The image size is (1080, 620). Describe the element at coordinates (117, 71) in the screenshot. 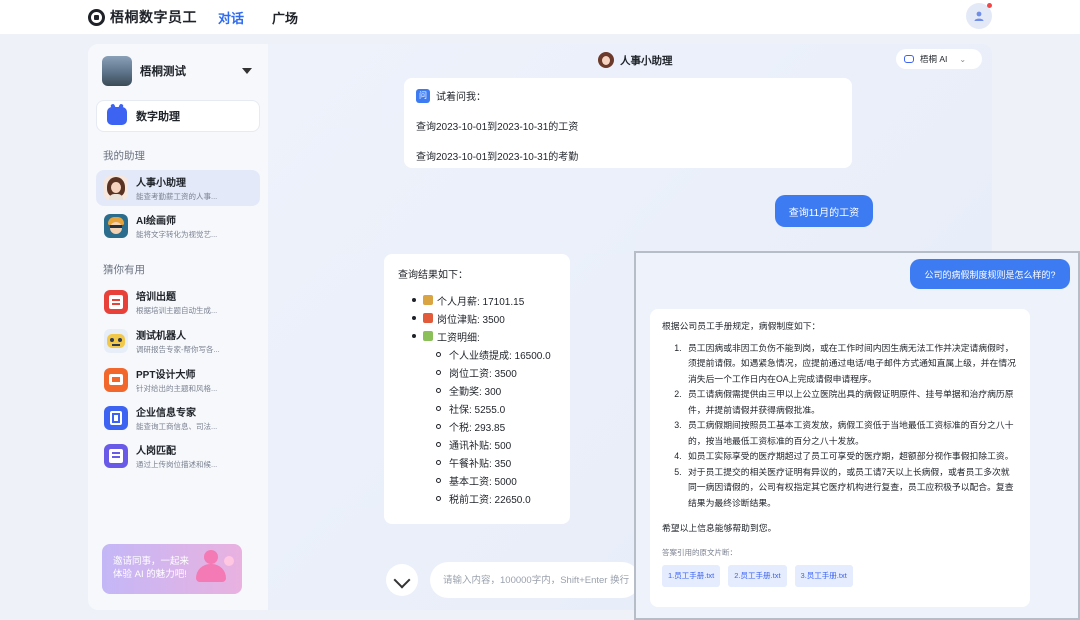

I see `workspace-thumbnail` at that location.